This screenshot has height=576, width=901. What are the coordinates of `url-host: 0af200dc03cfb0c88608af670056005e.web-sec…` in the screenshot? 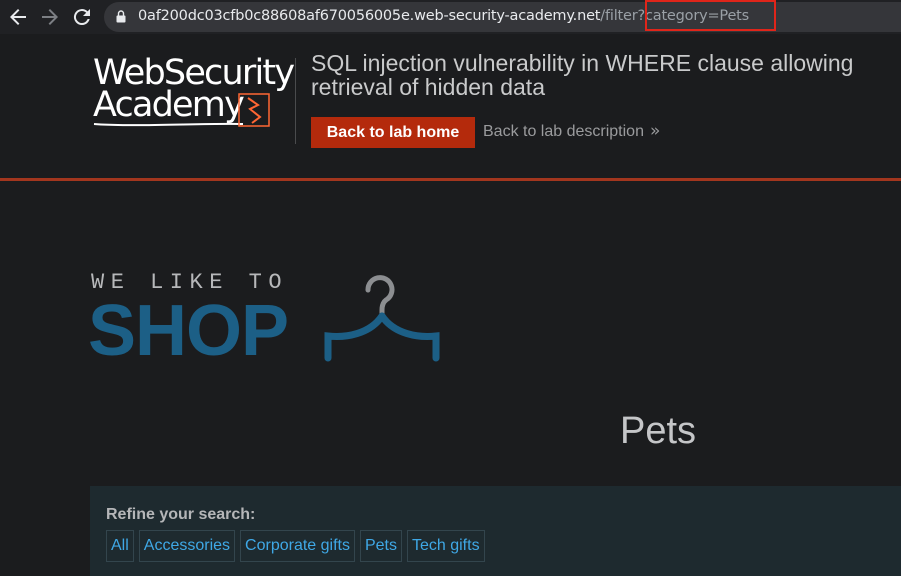 It's located at (369, 16).